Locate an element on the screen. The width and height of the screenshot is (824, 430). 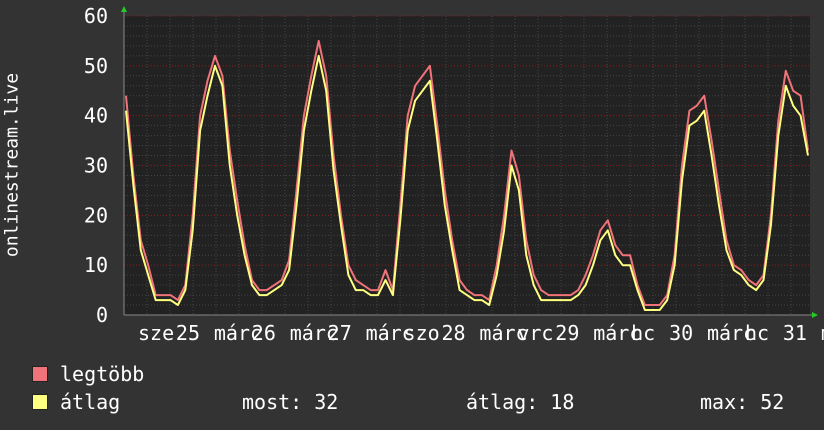
legend-swatch-max is located at coordinates (40, 374).